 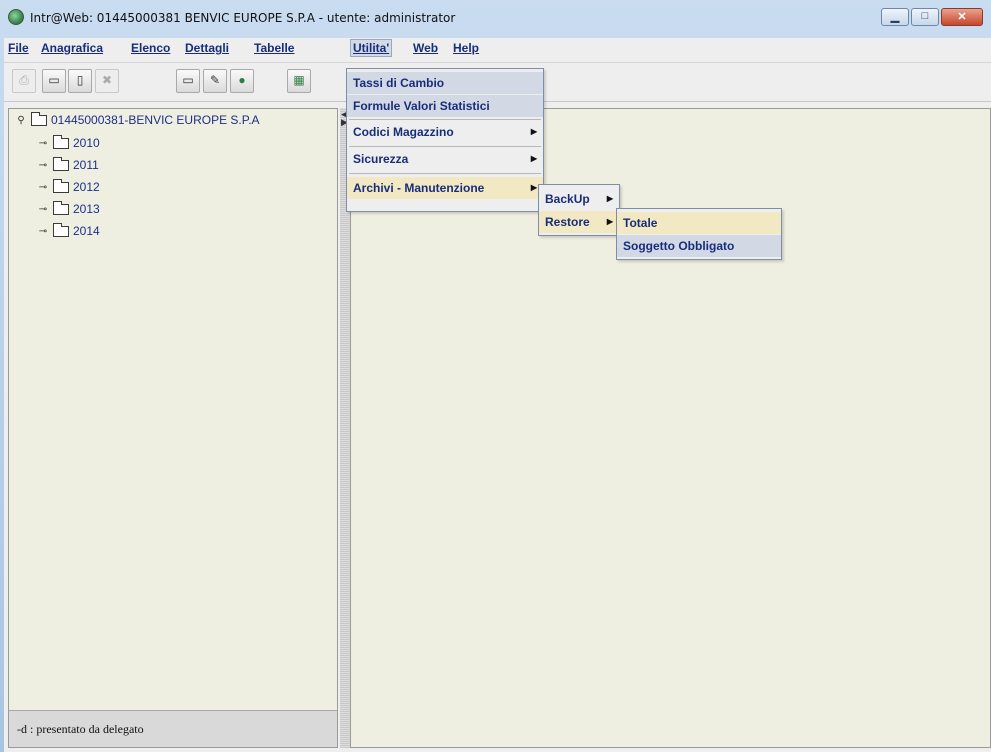 I want to click on collapse-handle-icon: ⚲, so click(x=21, y=120).